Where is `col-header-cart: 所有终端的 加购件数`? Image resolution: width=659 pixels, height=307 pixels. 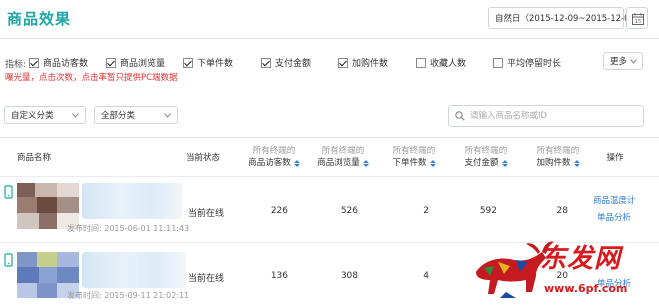
col-header-cart: 所有终端的 加购件数 is located at coordinates (558, 157).